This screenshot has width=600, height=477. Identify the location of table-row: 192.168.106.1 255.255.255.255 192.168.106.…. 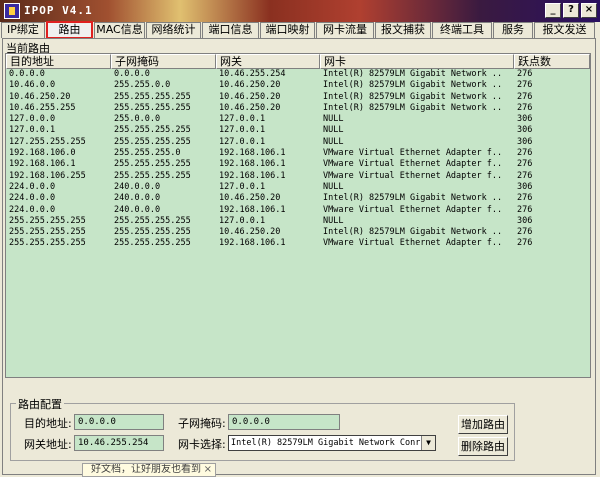
(298, 164).